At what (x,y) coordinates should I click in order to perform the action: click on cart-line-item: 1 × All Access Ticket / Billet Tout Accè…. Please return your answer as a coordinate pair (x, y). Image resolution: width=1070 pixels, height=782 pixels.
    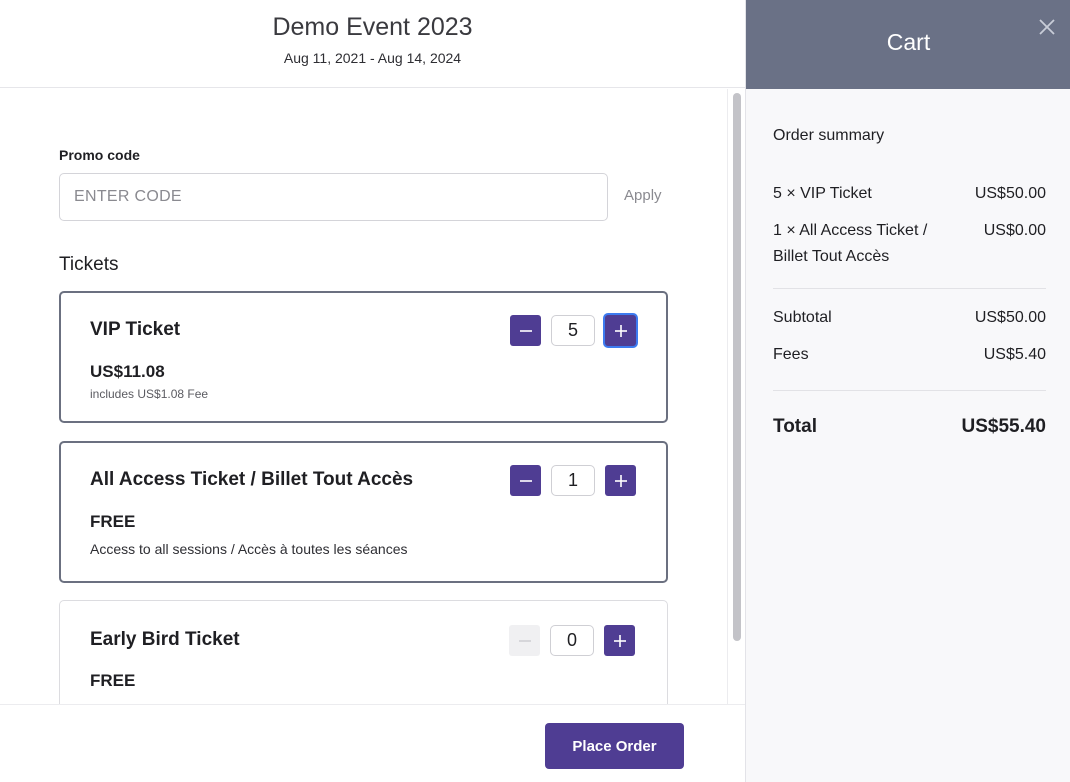
    Looking at the image, I should click on (909, 244).